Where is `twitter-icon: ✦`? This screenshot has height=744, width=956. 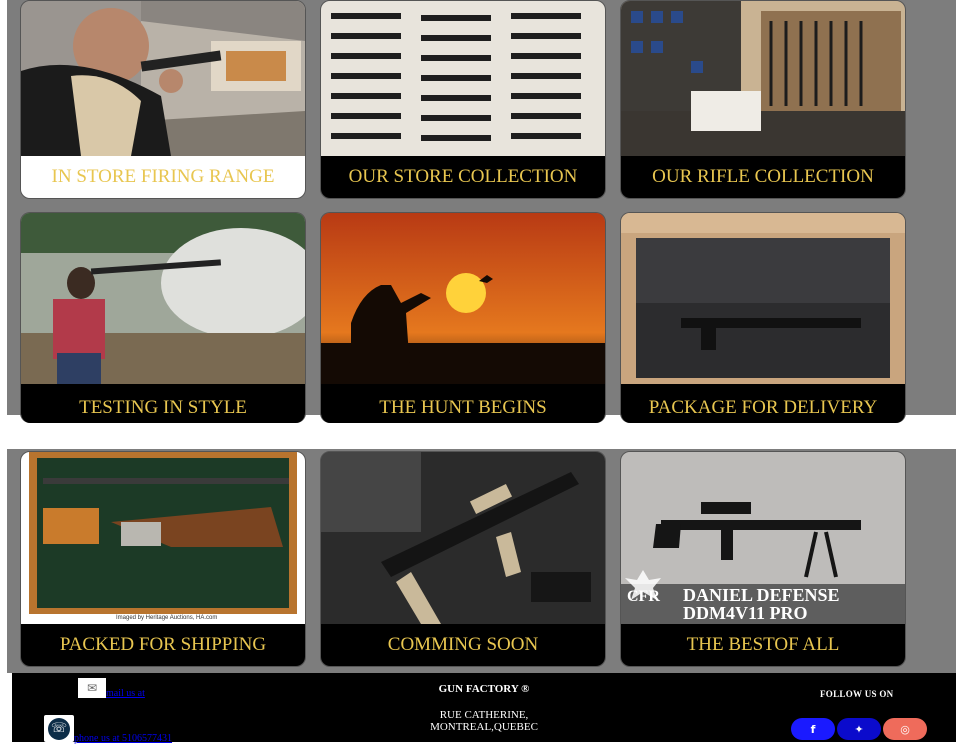
twitter-icon: ✦ is located at coordinates (859, 729).